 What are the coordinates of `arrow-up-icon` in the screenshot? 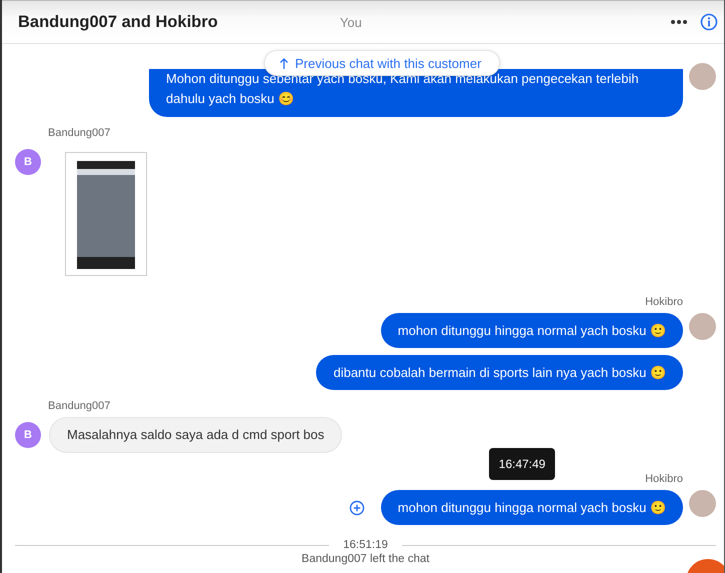 It's located at (284, 63).